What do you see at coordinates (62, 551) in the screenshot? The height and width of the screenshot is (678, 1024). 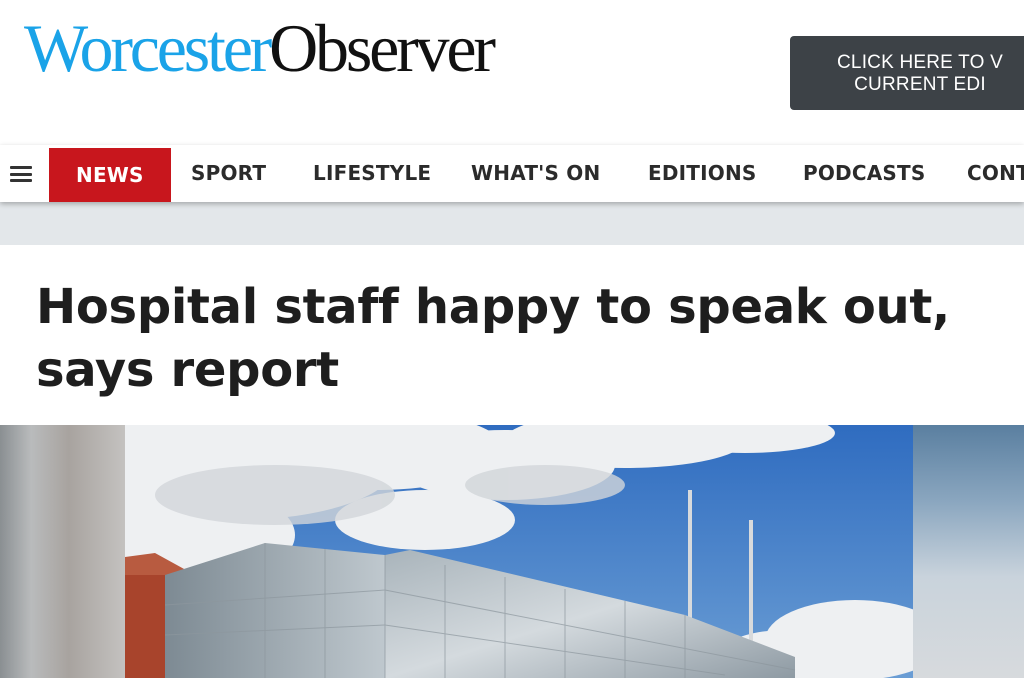 I see `hero-blur-left` at bounding box center [62, 551].